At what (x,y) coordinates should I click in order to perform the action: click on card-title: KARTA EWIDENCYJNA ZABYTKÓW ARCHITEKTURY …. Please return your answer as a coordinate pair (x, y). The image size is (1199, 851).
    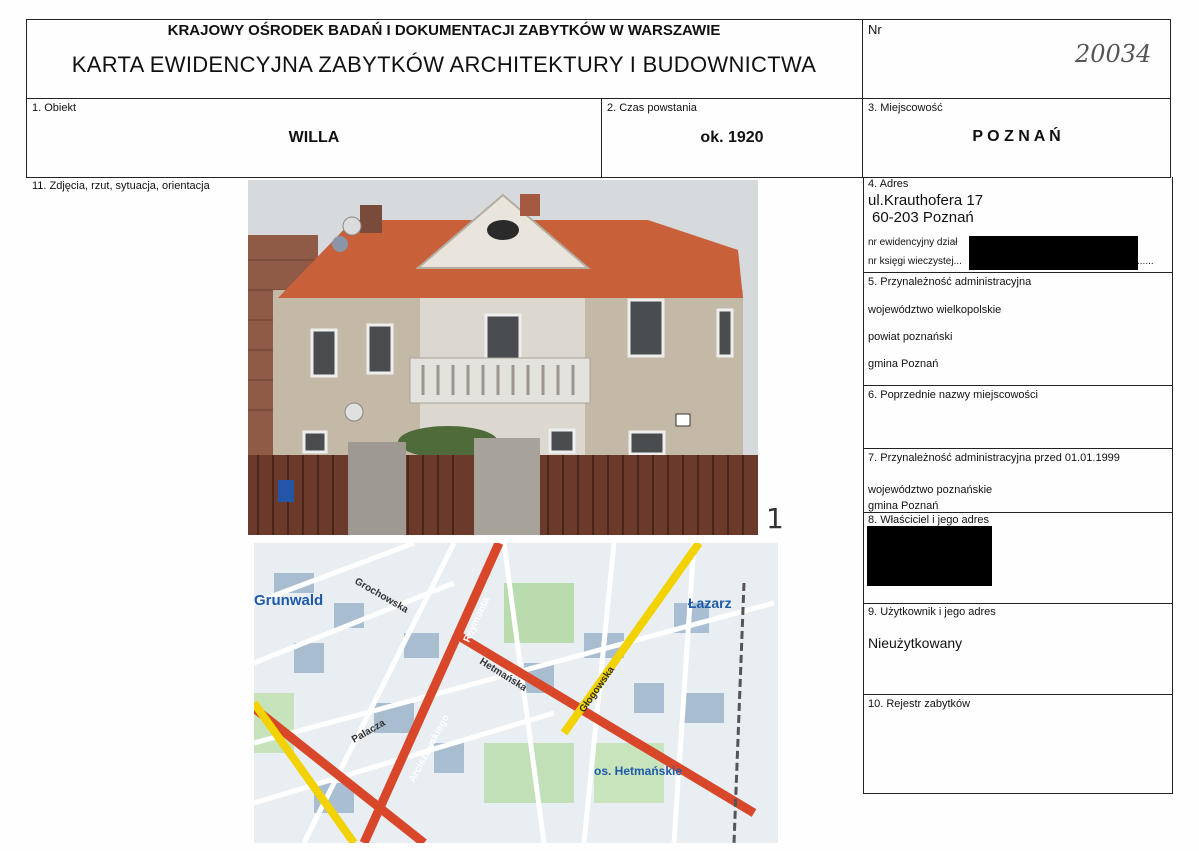
    Looking at the image, I should click on (444, 64).